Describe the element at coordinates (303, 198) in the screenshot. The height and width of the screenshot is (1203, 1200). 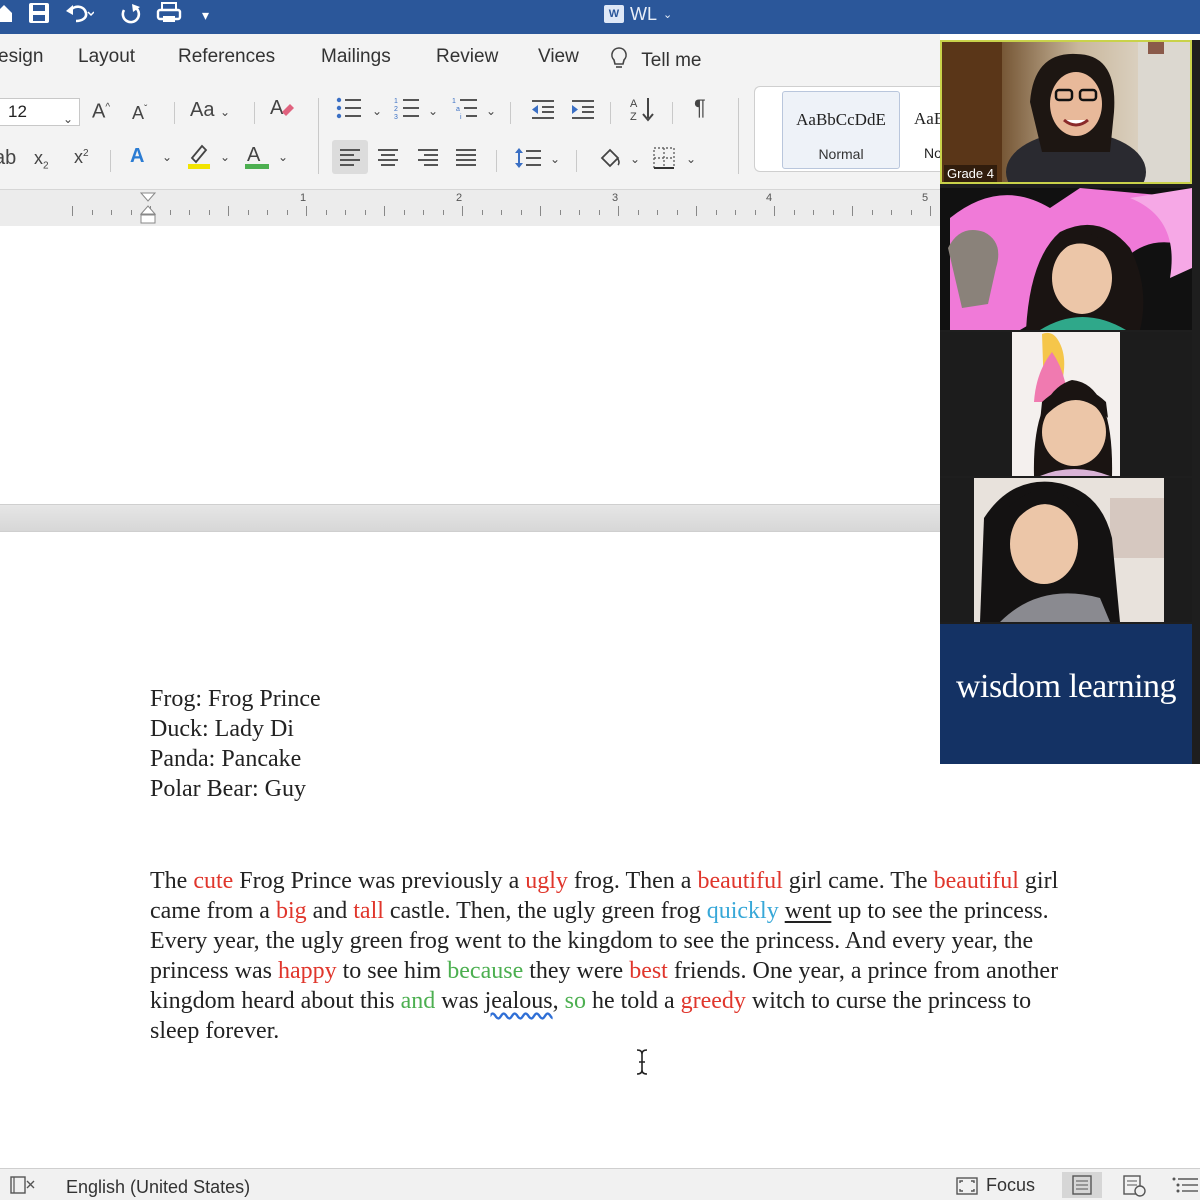
I see `ruler-number: 1` at that location.